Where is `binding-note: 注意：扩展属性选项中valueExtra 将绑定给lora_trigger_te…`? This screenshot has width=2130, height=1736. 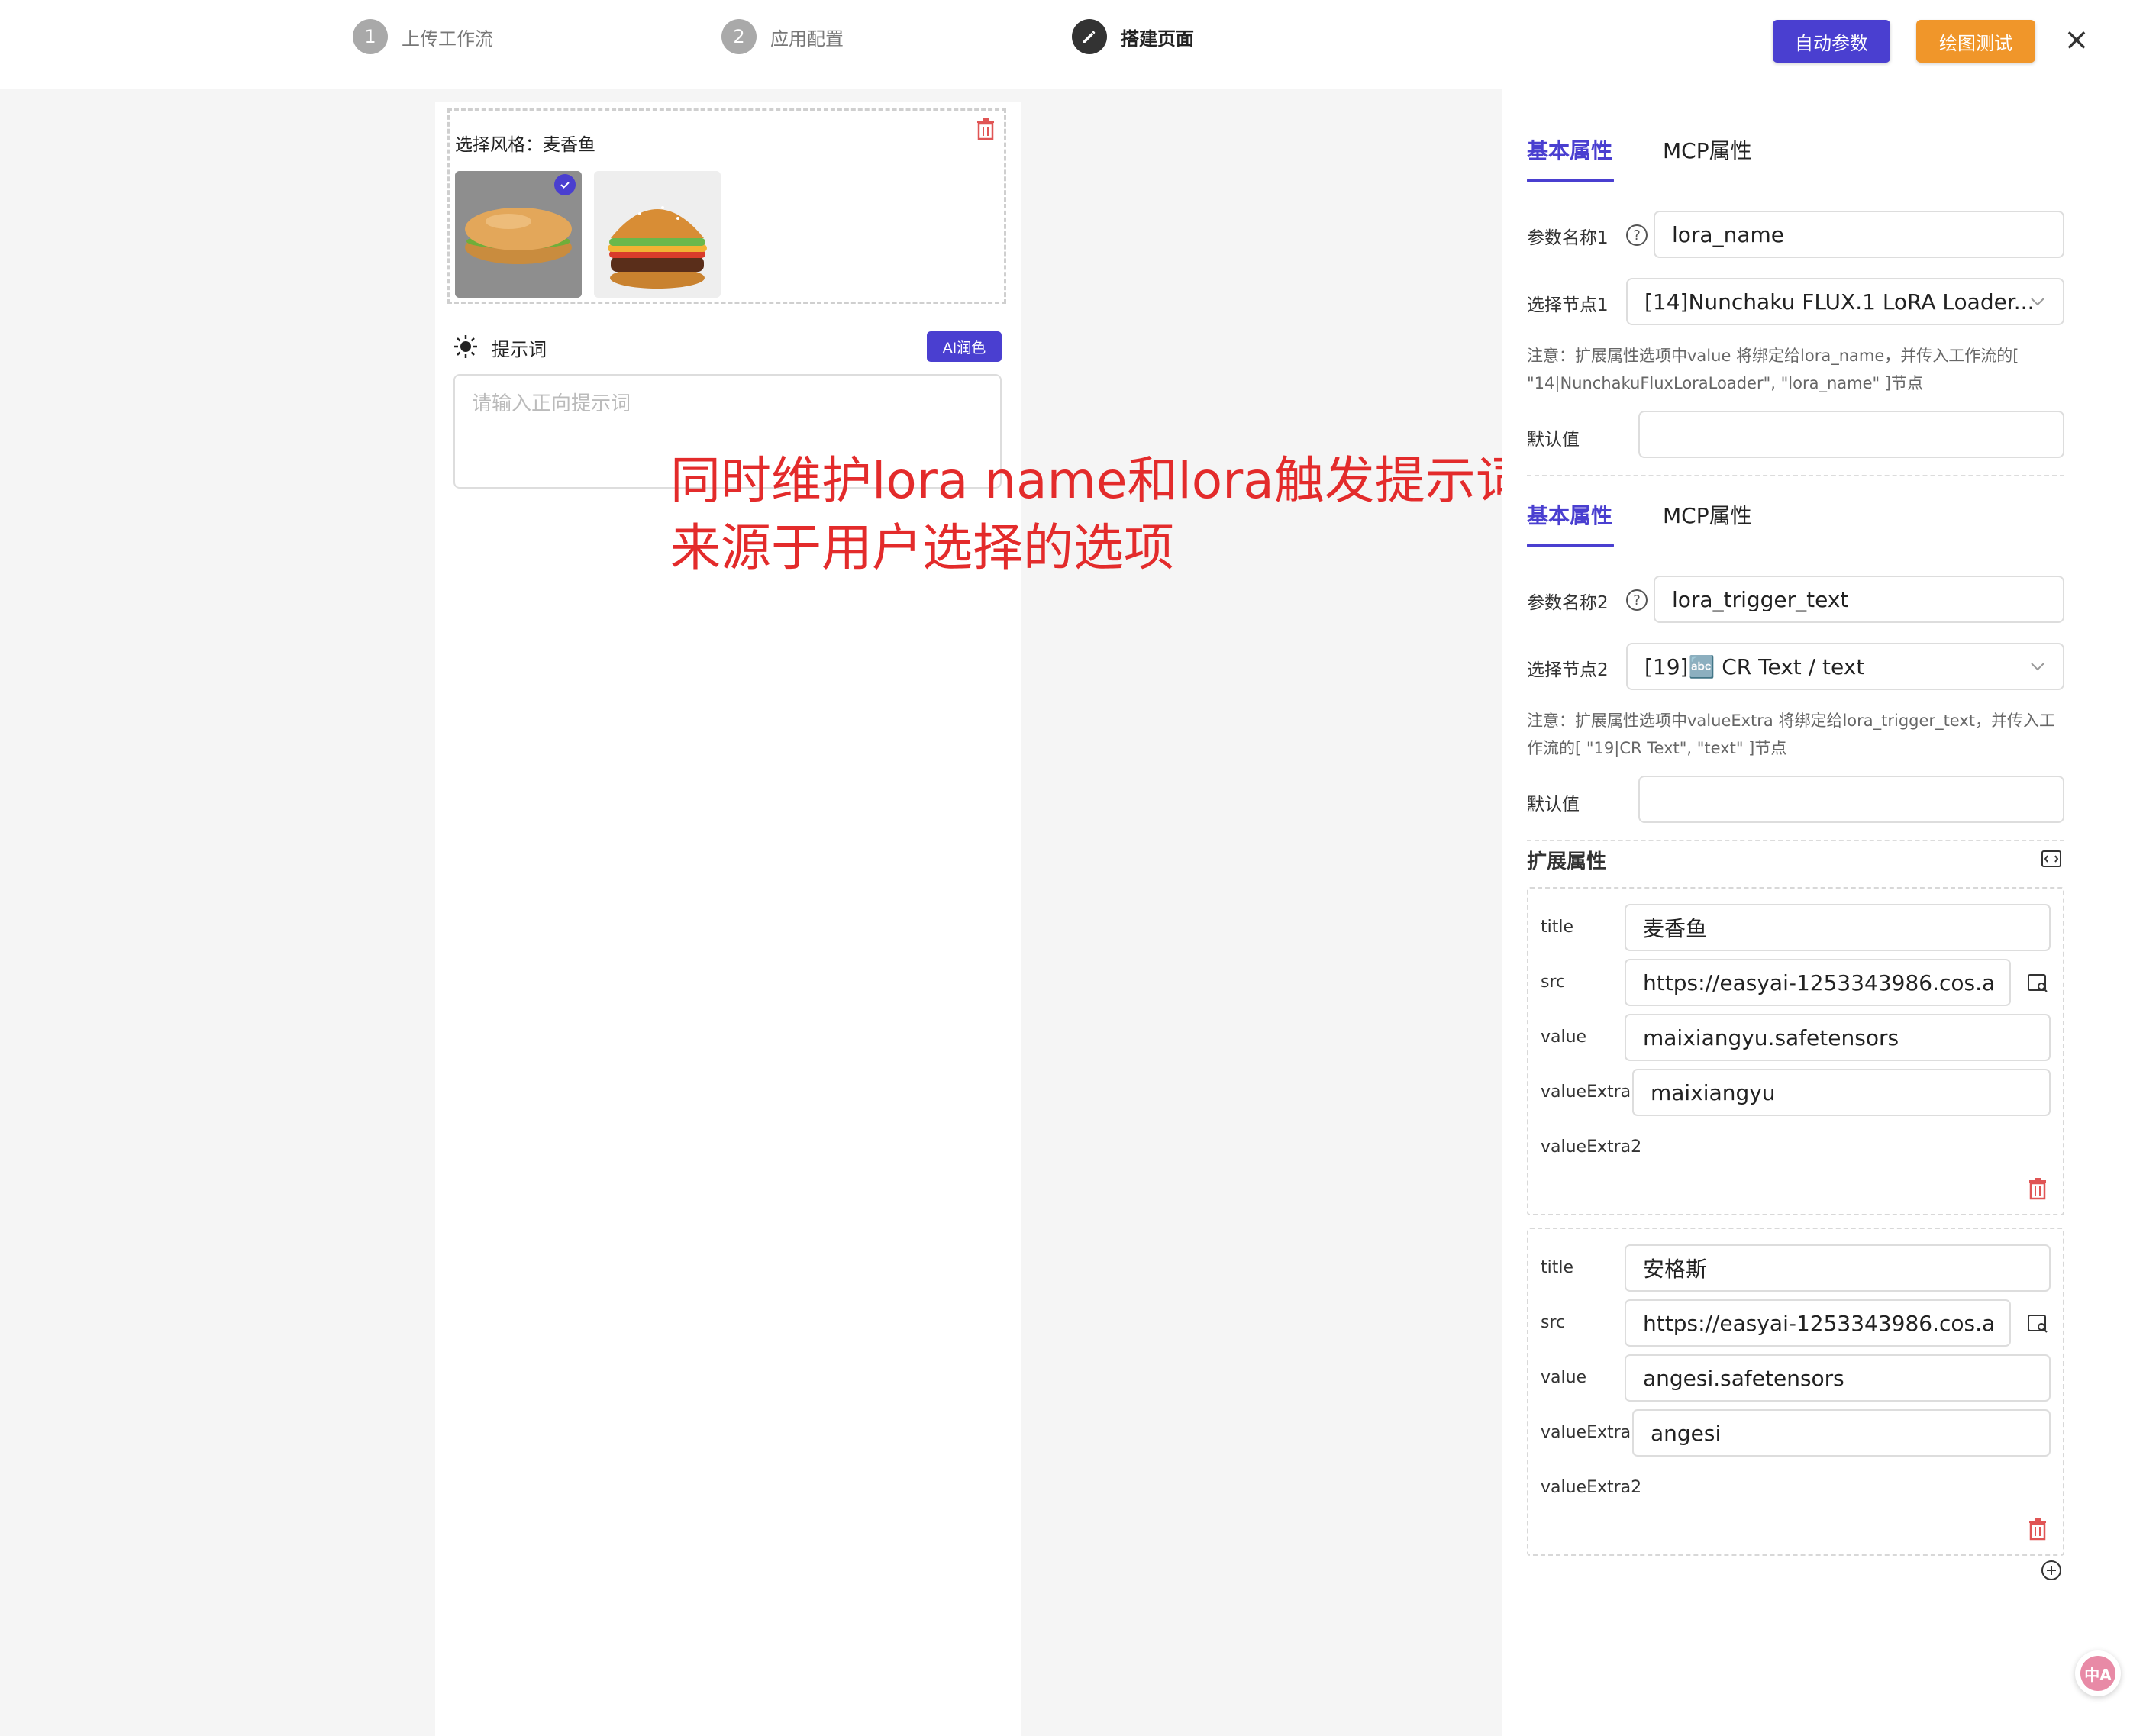
binding-note: 注意：扩展属性选项中valueExtra 将绑定给lora_trigger_te… is located at coordinates (1791, 734).